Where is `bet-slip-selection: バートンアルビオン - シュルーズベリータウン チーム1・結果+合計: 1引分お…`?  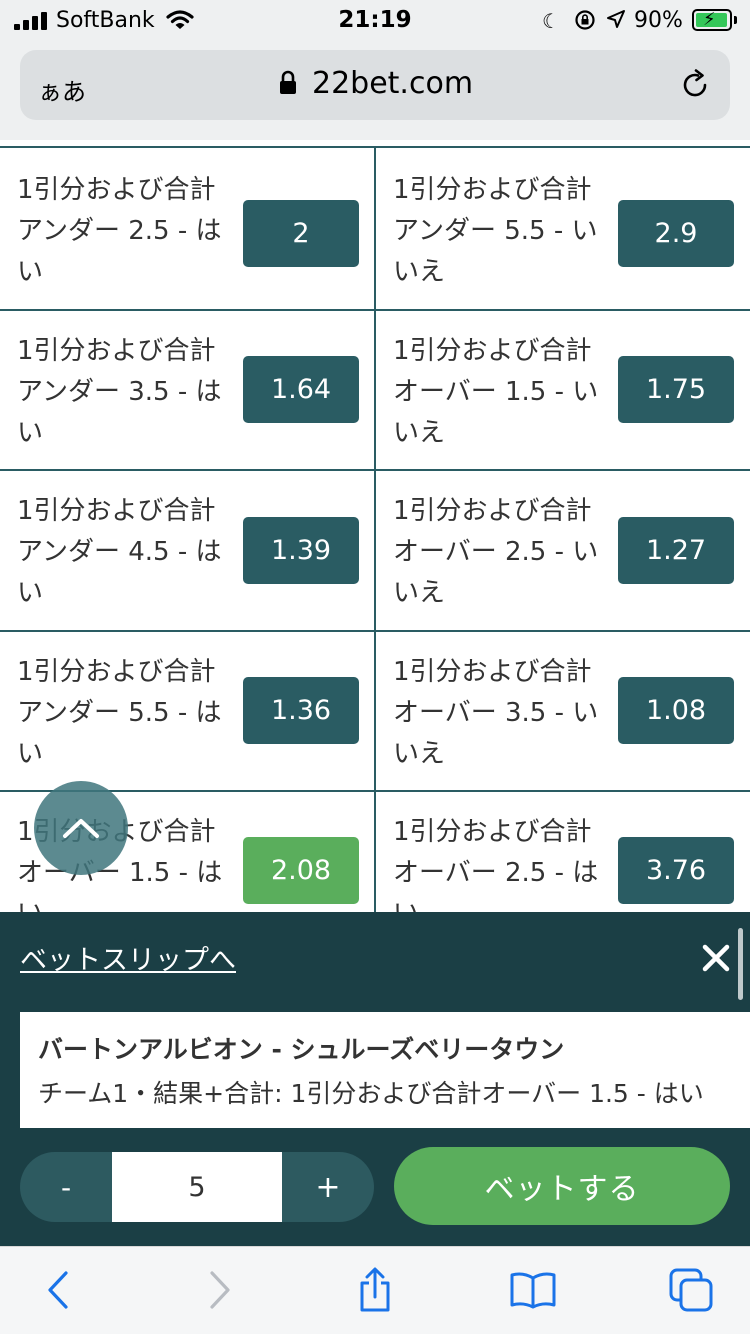
bet-slip-selection: バートンアルビオン - シュルーズベリータウン チーム1・結果+合計: 1引分お… is located at coordinates (385, 1070).